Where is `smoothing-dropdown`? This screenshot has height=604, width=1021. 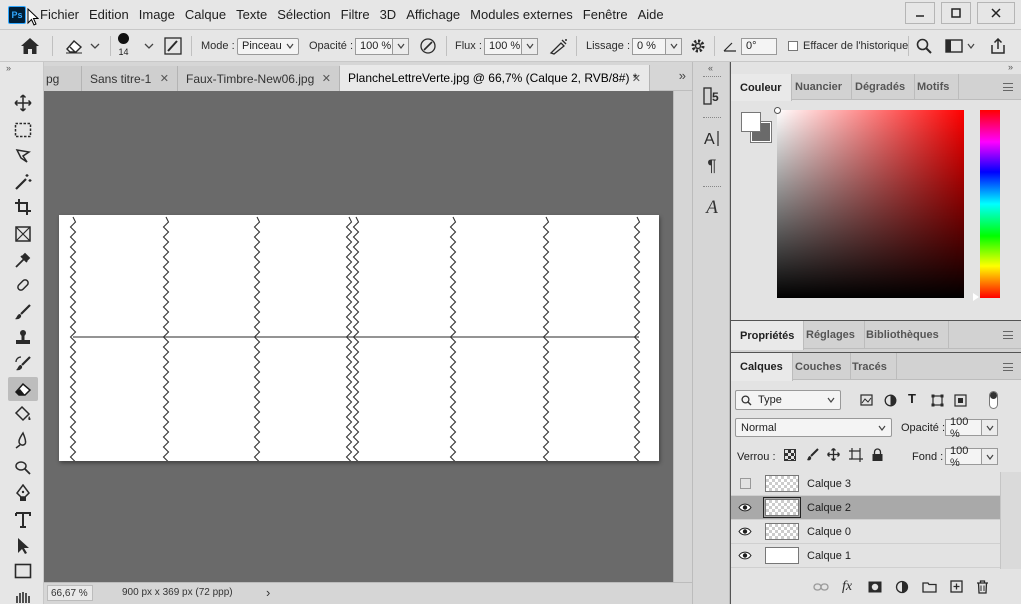 smoothing-dropdown is located at coordinates (674, 46).